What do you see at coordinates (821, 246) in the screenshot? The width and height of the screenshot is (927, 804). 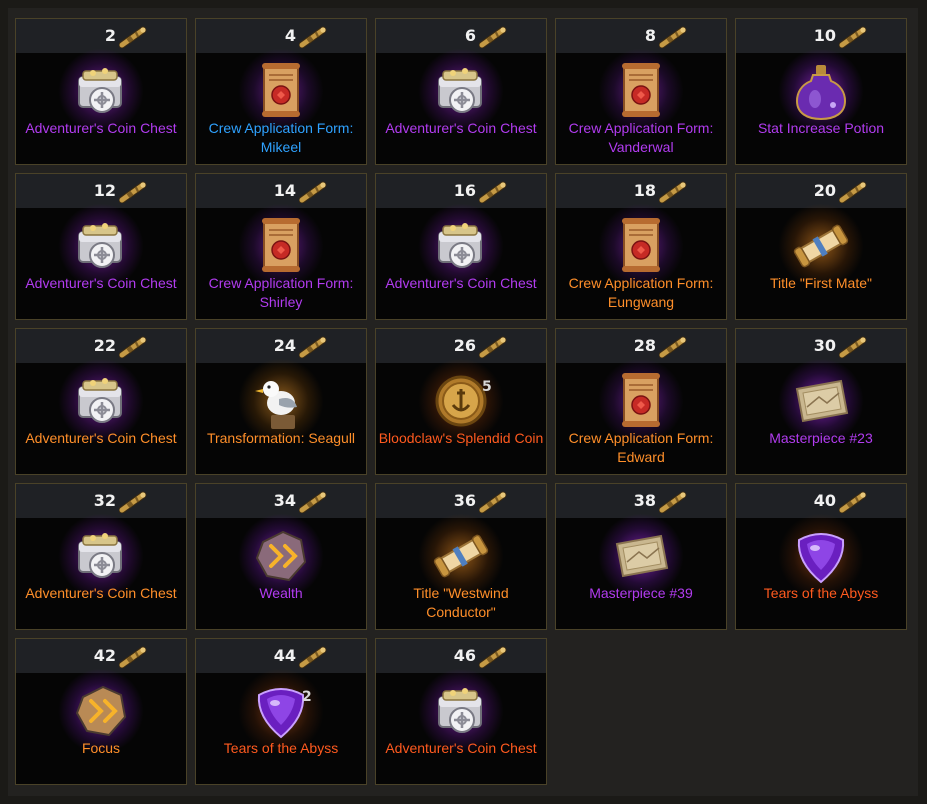 I see `reward-cell: 20 Title "First Mate"` at bounding box center [821, 246].